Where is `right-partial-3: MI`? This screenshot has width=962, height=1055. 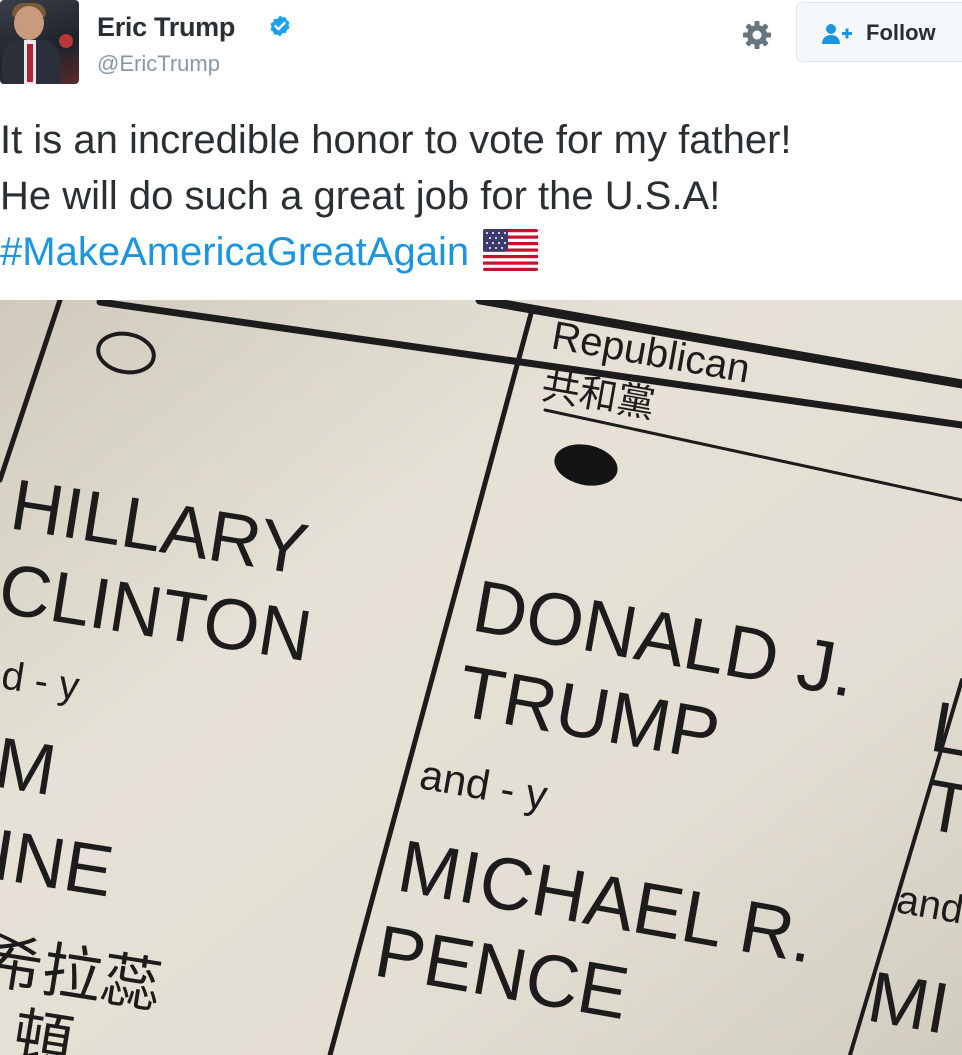
right-partial-3: MI is located at coordinates (908, 1003).